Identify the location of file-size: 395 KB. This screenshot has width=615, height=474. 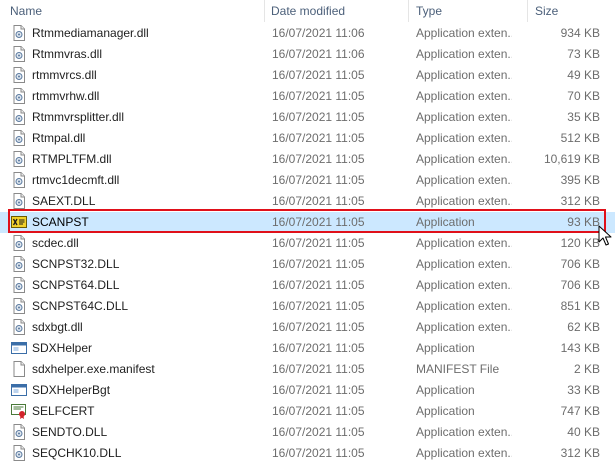
(580, 180).